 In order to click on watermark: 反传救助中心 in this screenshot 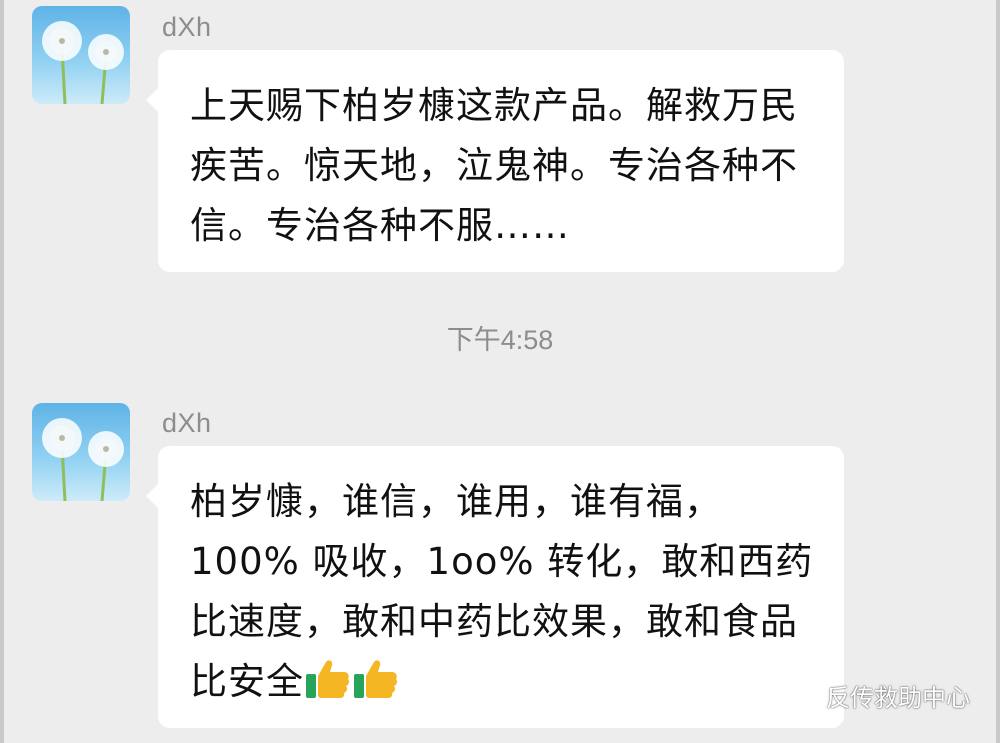, I will do `click(877, 695)`.